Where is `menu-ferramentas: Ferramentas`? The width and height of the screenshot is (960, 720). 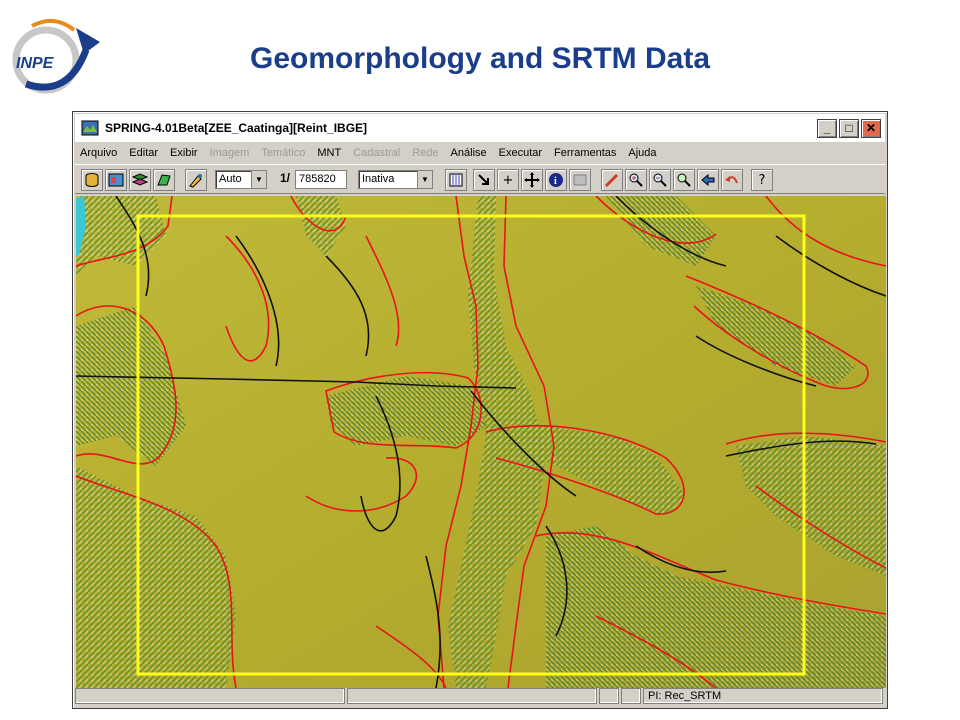
menu-ferramentas: Ferramentas is located at coordinates (585, 153).